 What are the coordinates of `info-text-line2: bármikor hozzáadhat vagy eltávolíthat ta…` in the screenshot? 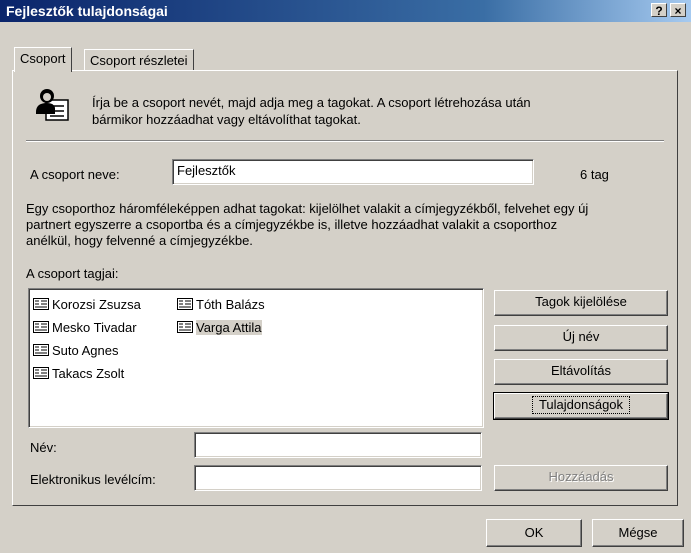 It's located at (226, 119).